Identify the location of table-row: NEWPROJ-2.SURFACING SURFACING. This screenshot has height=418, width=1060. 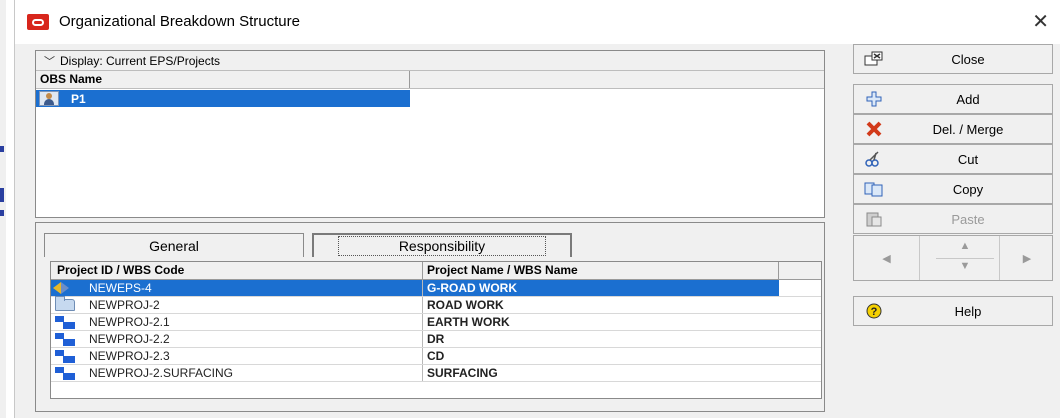
(436, 373).